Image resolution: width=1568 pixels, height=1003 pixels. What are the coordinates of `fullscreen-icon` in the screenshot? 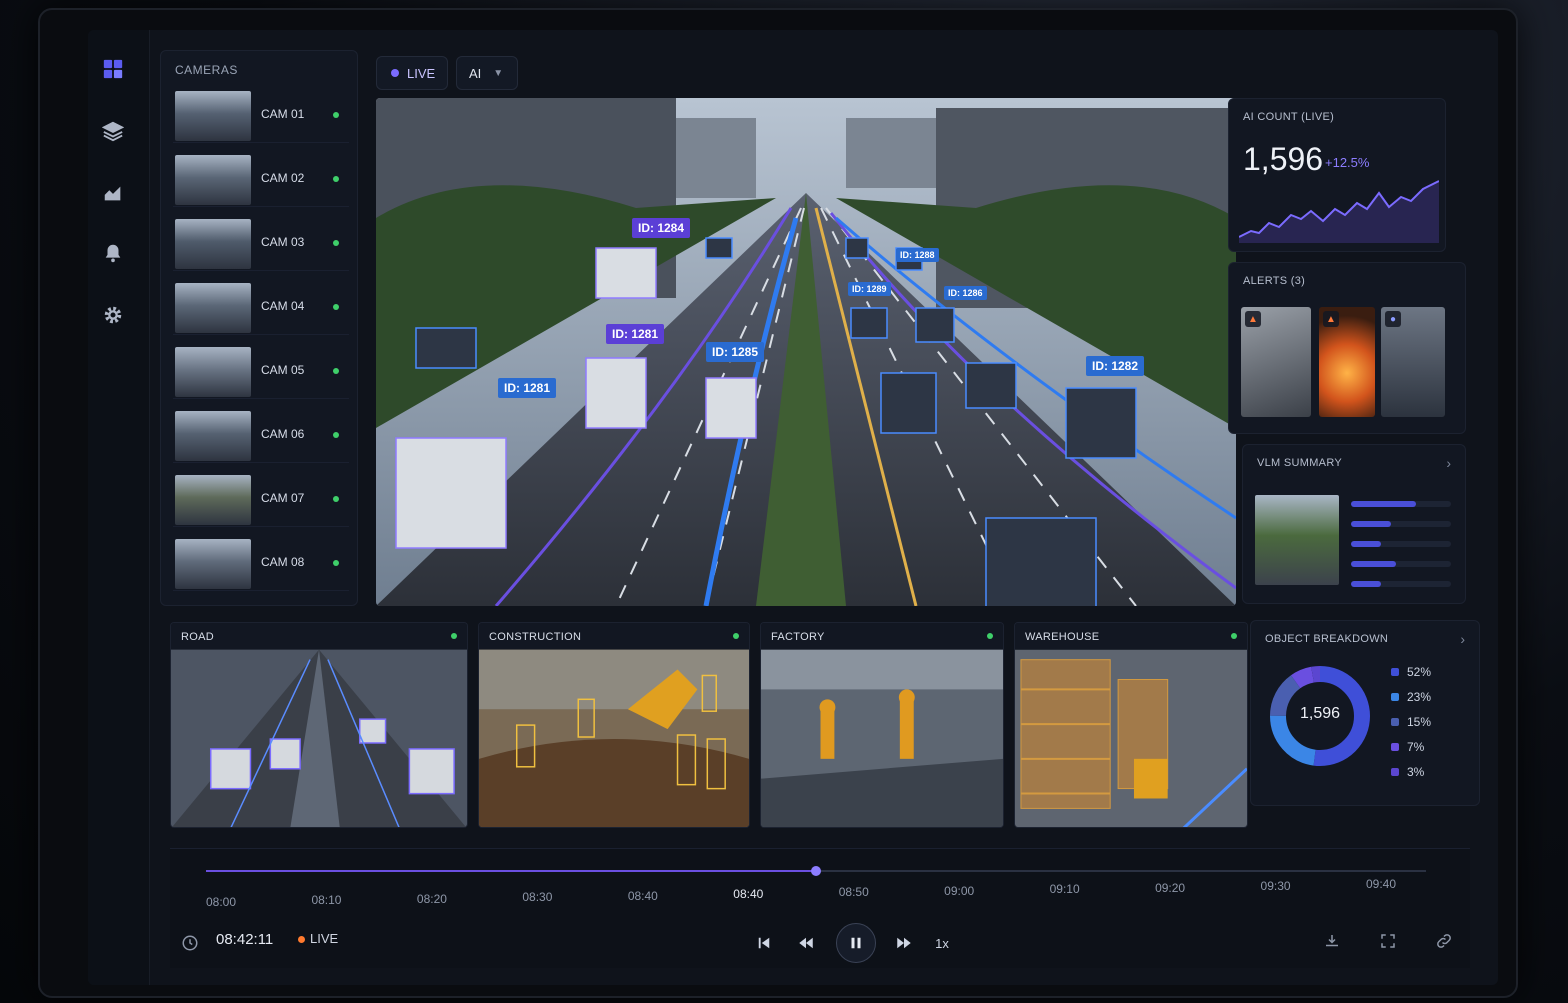 It's located at (1388, 941).